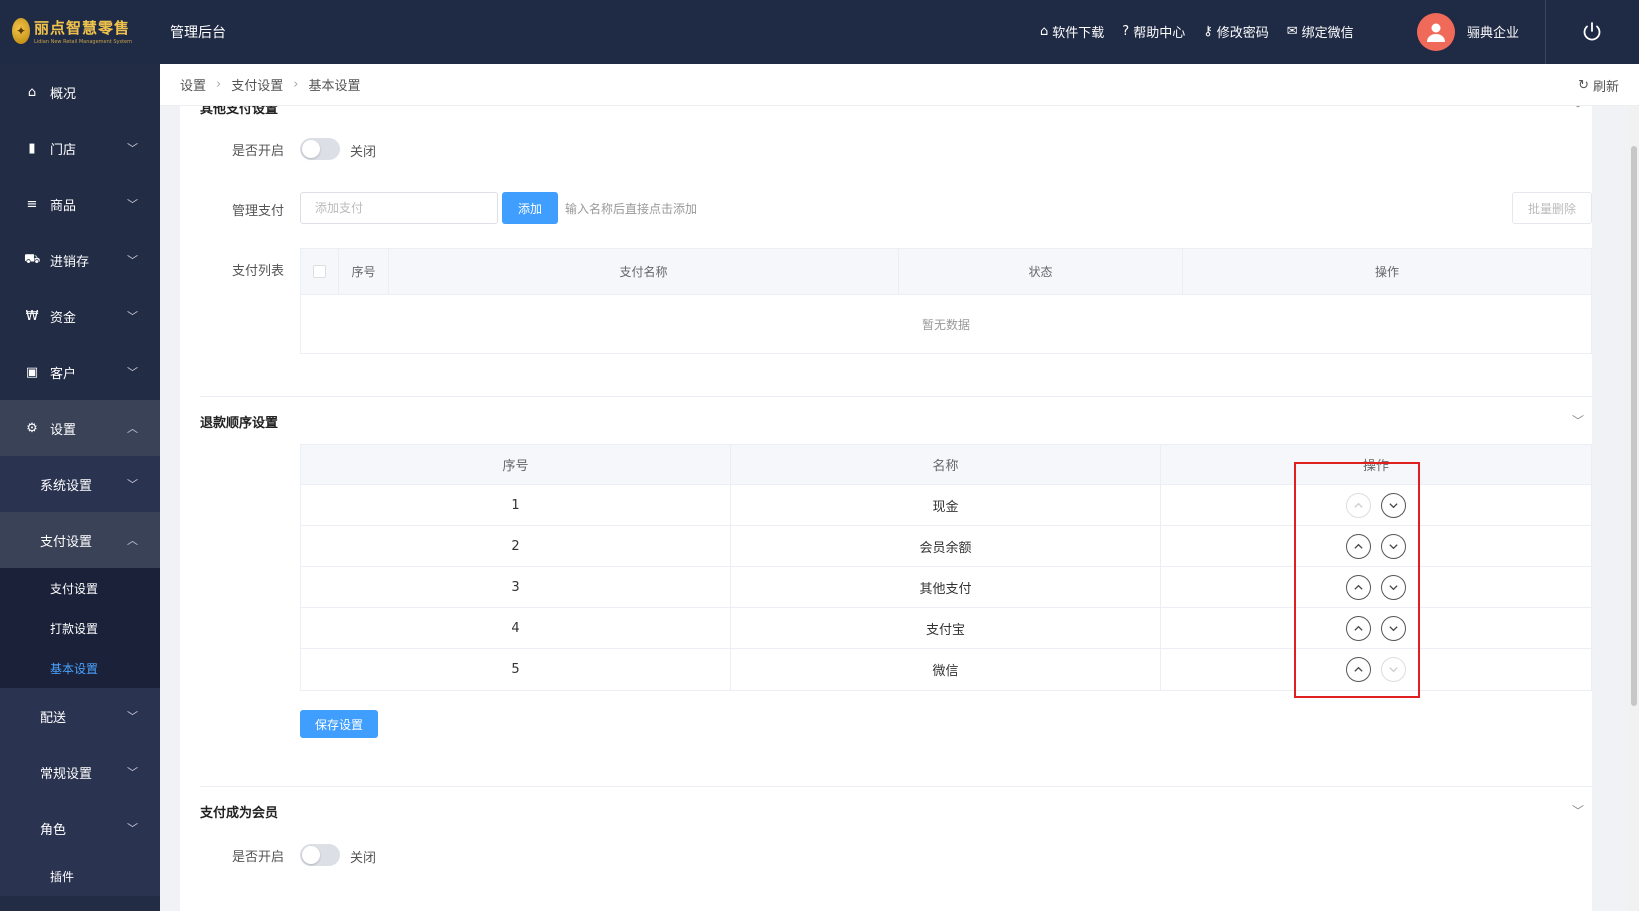 Image resolution: width=1639 pixels, height=911 pixels. Describe the element at coordinates (1634, 426) in the screenshot. I see `scrollbar-thumb` at that location.